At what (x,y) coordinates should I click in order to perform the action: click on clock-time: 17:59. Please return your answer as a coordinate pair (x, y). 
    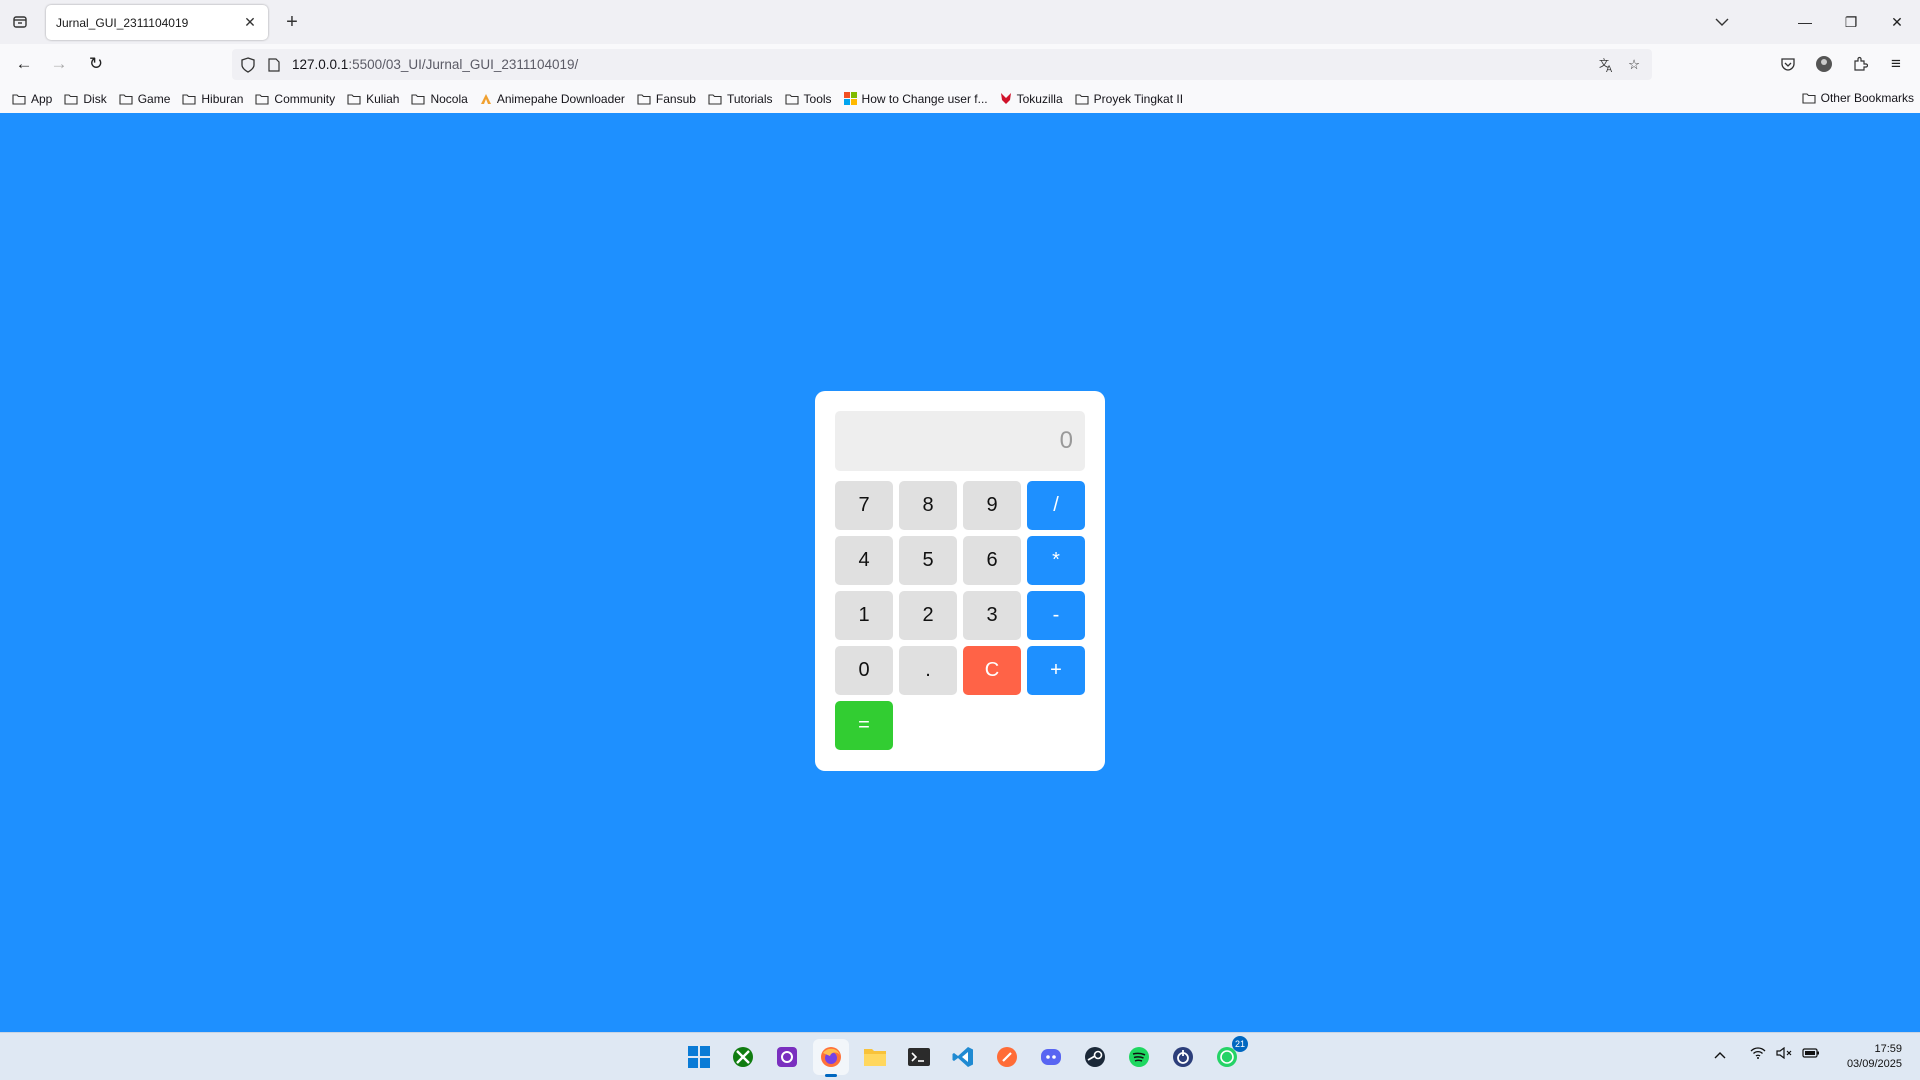
    Looking at the image, I should click on (1888, 1049).